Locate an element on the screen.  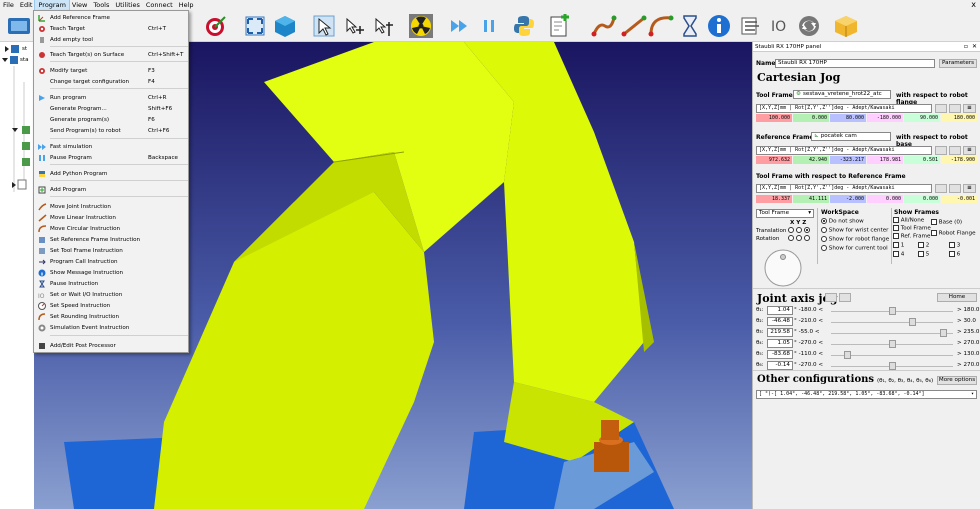
move-reference-icon is located at coordinates (354, 26).